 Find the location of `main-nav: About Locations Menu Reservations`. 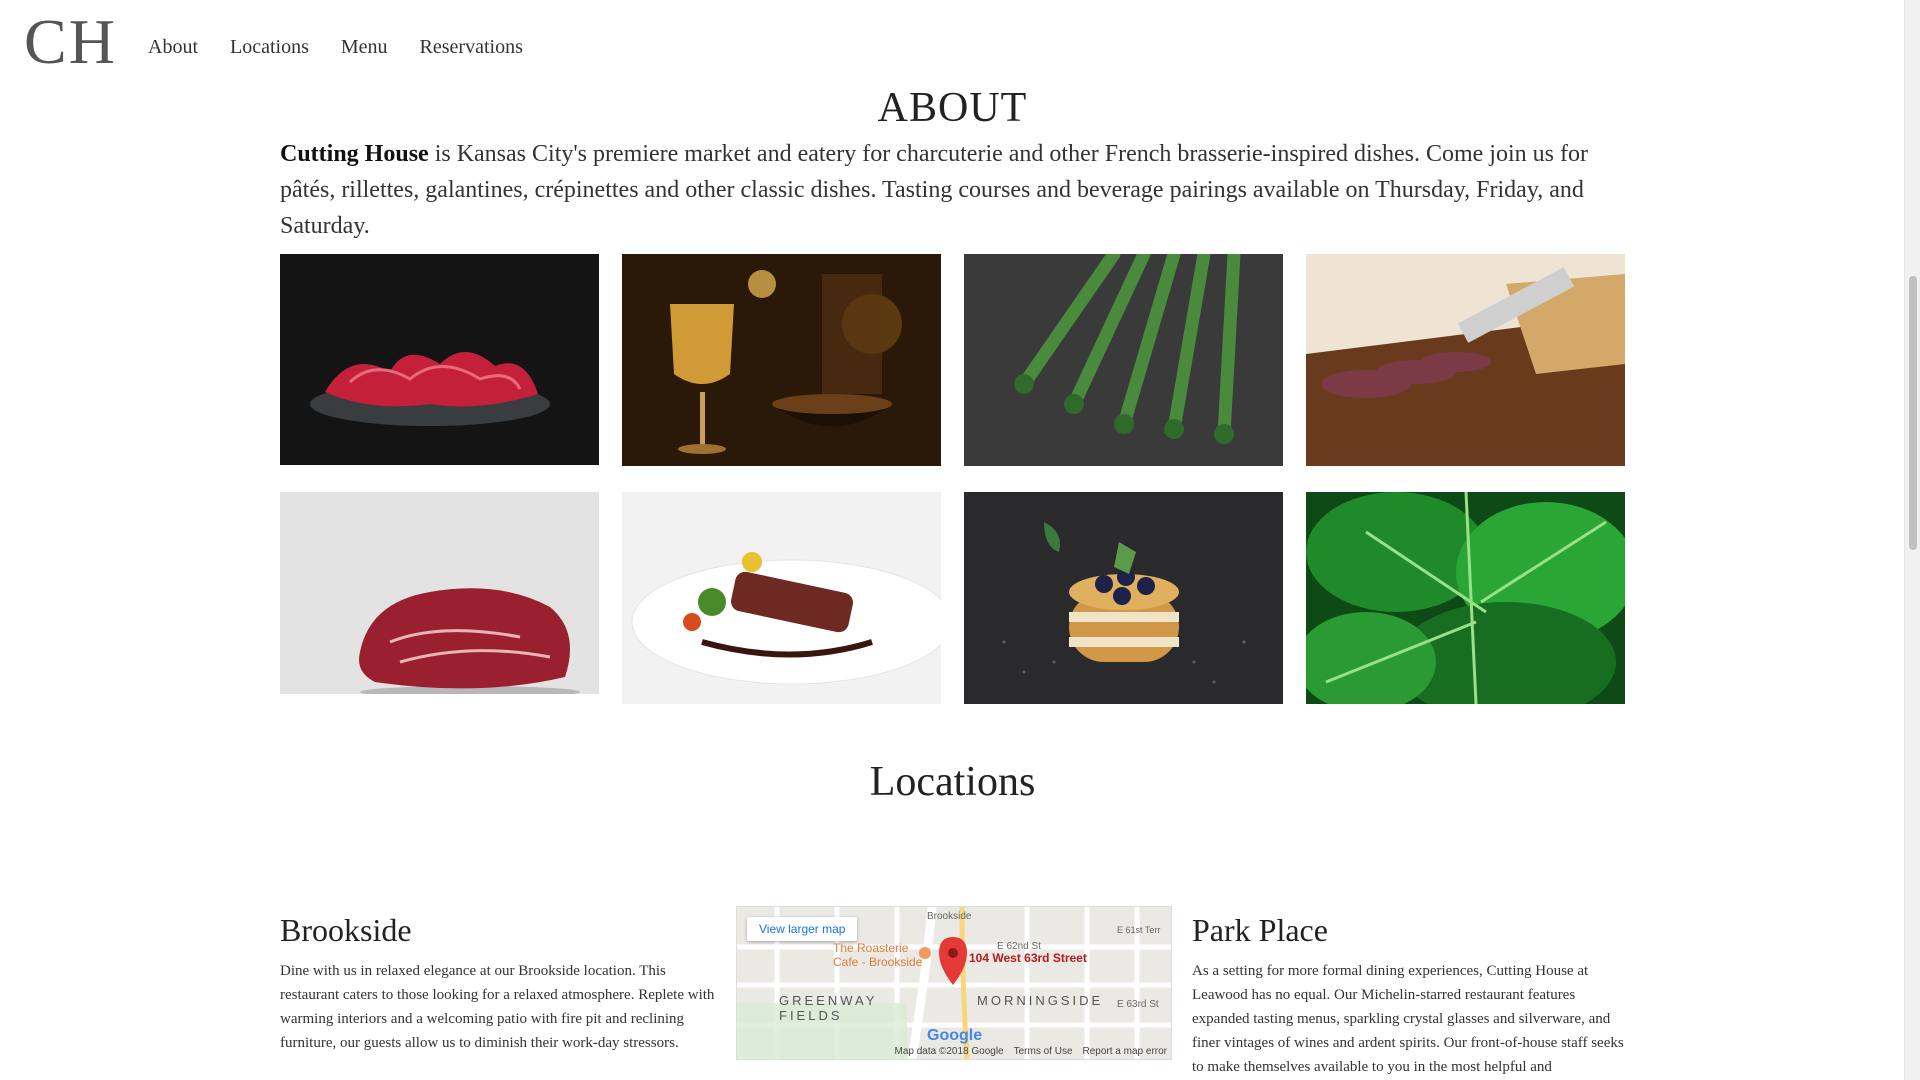

main-nav: About Locations Menu Reservations is located at coordinates (335, 47).